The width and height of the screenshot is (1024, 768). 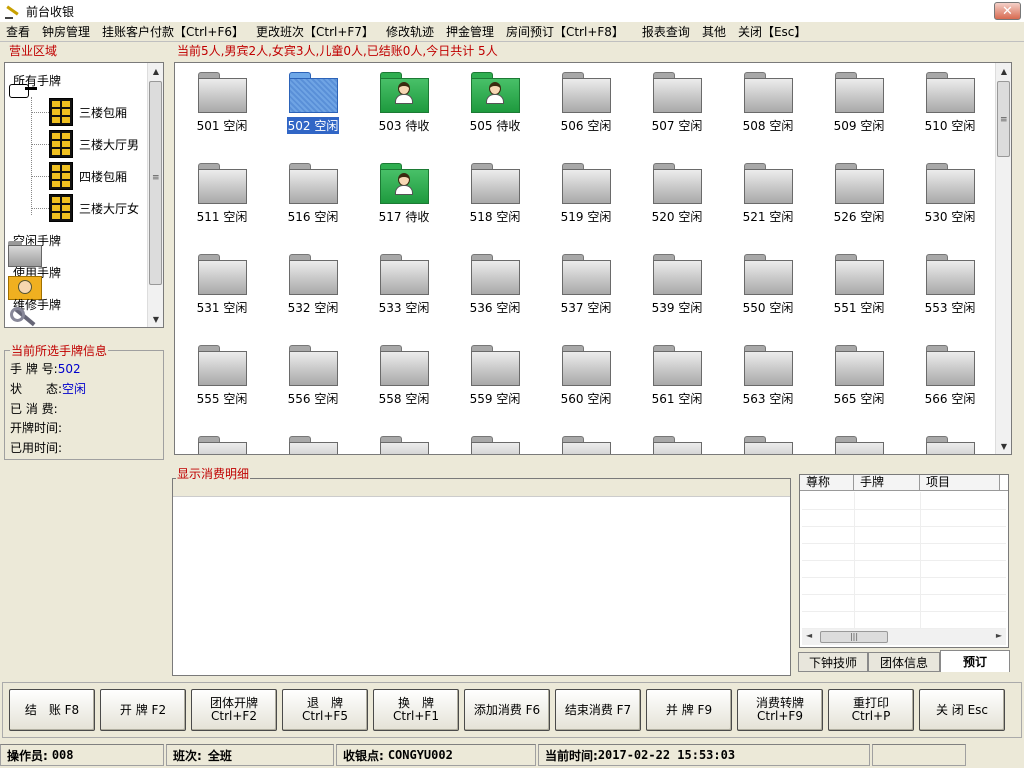 I want to click on tab-off-clock-technician: 下钟技师, so click(x=833, y=662).